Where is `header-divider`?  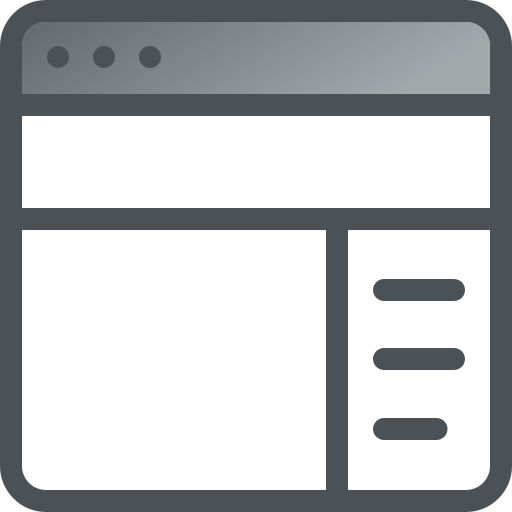
header-divider is located at coordinates (256, 219).